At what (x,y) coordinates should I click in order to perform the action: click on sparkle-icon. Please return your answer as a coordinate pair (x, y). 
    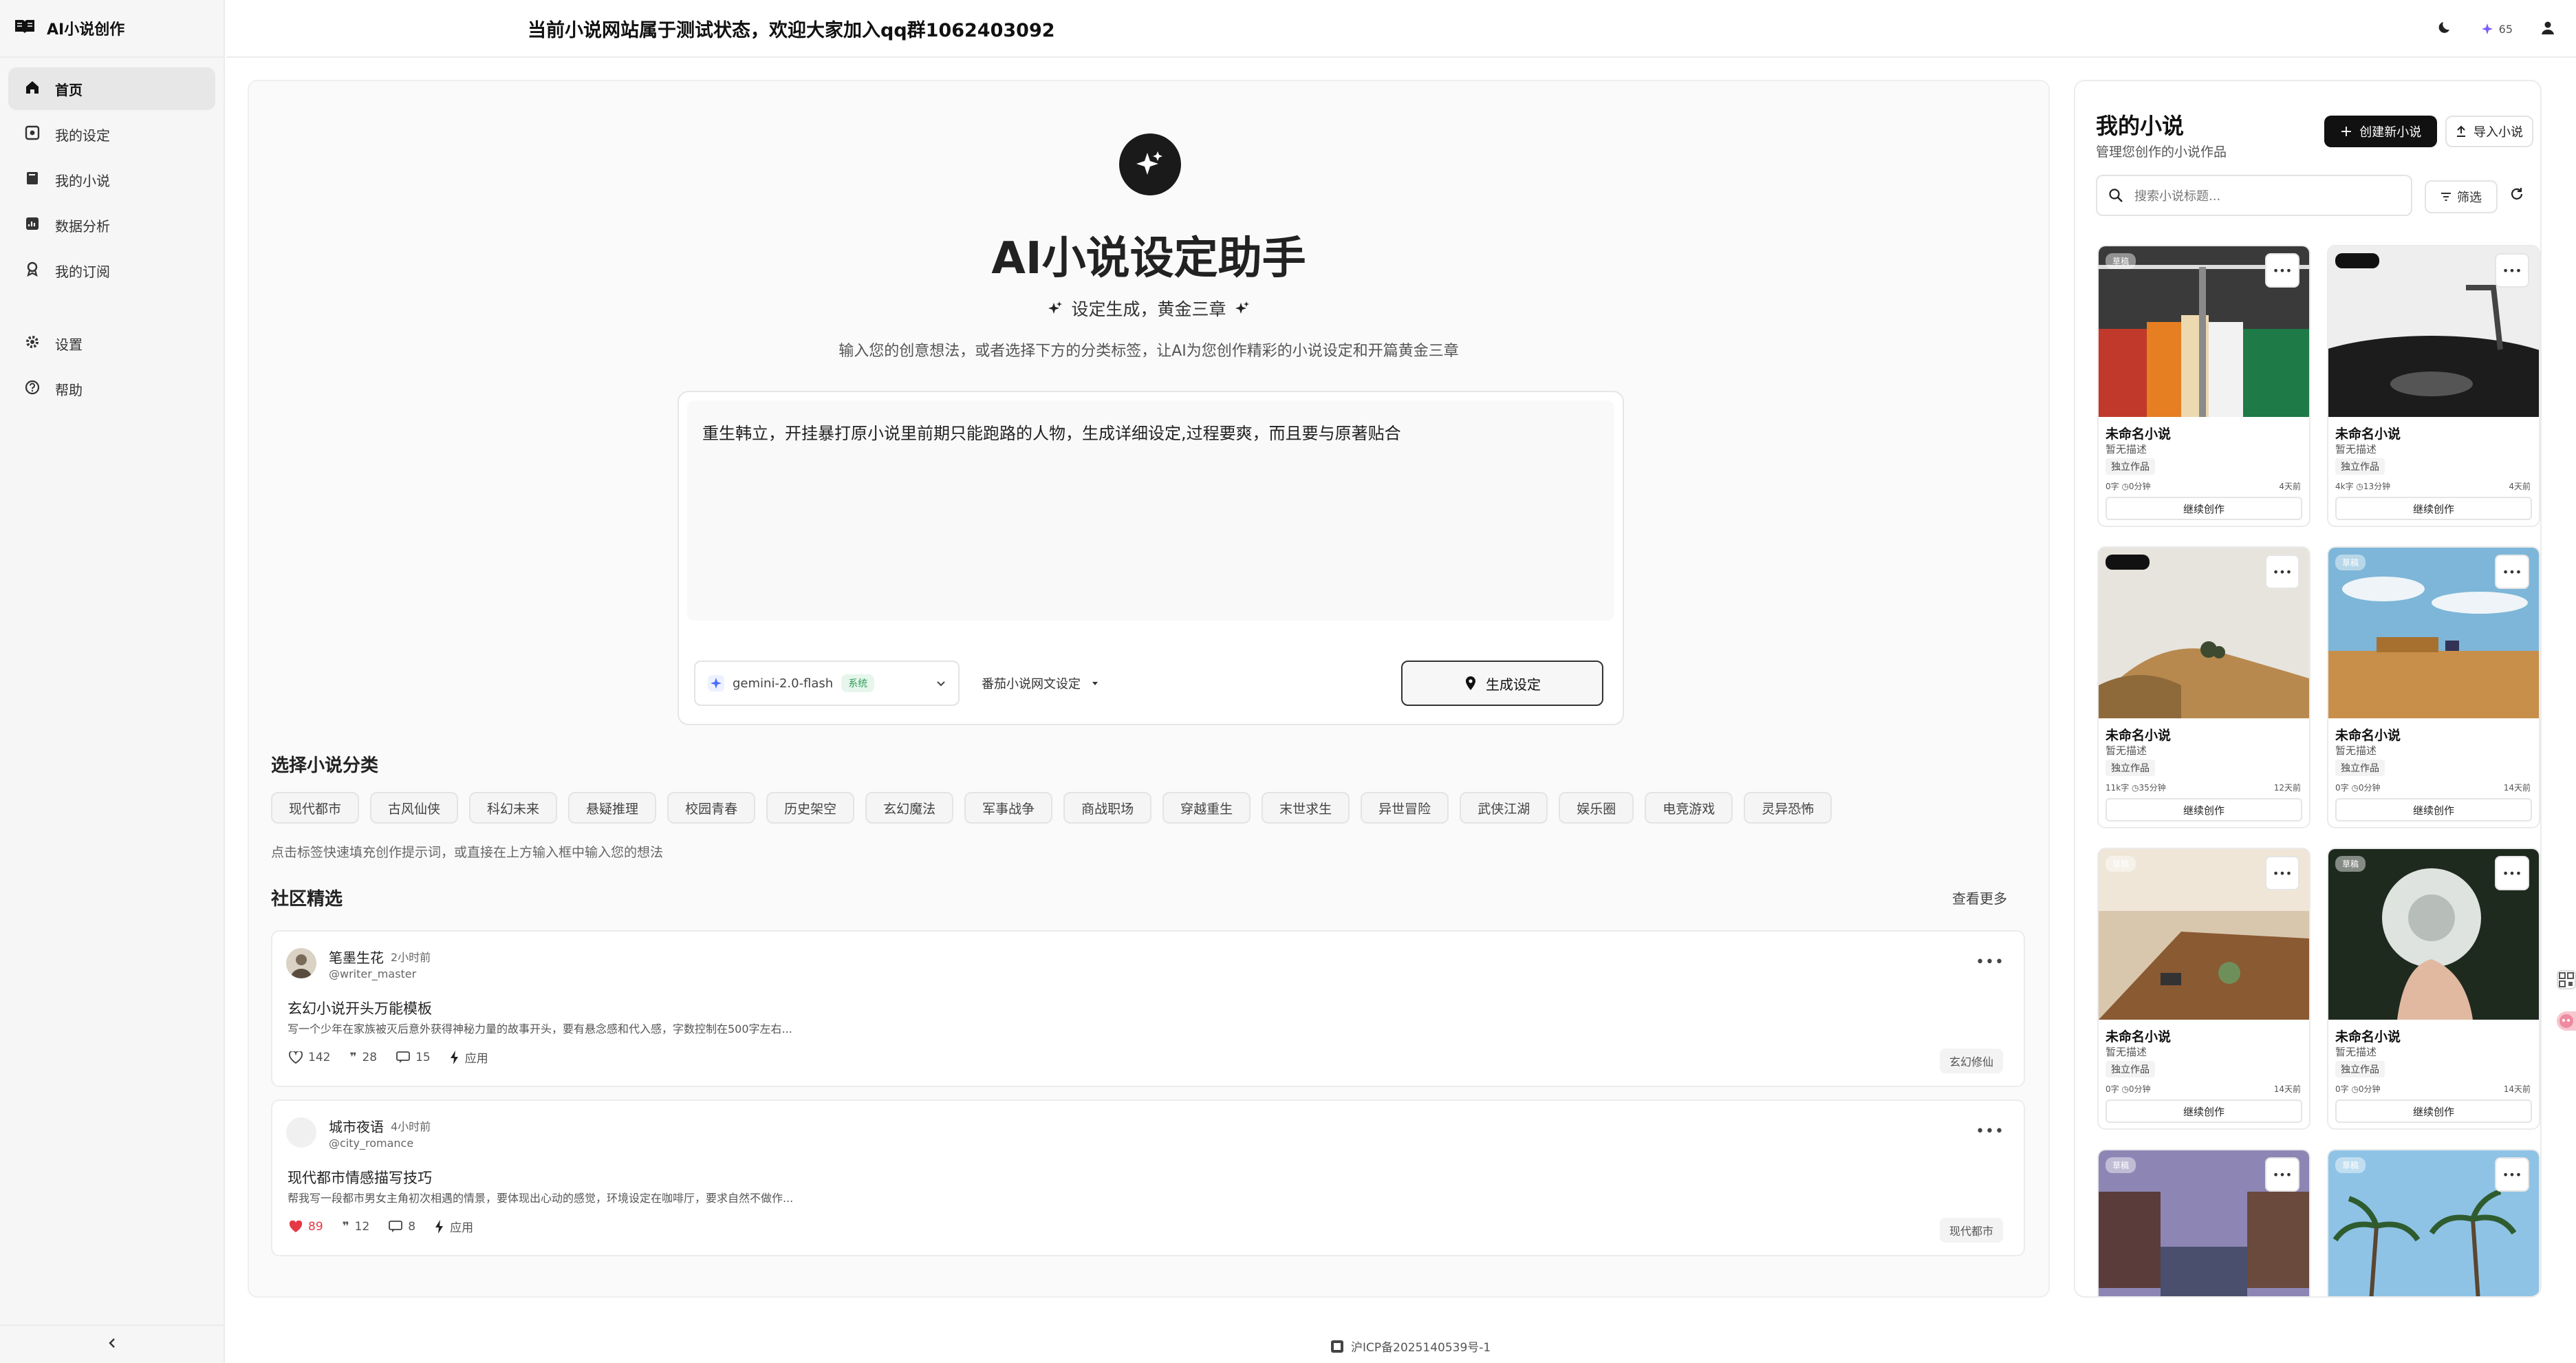
    Looking at the image, I should click on (2487, 28).